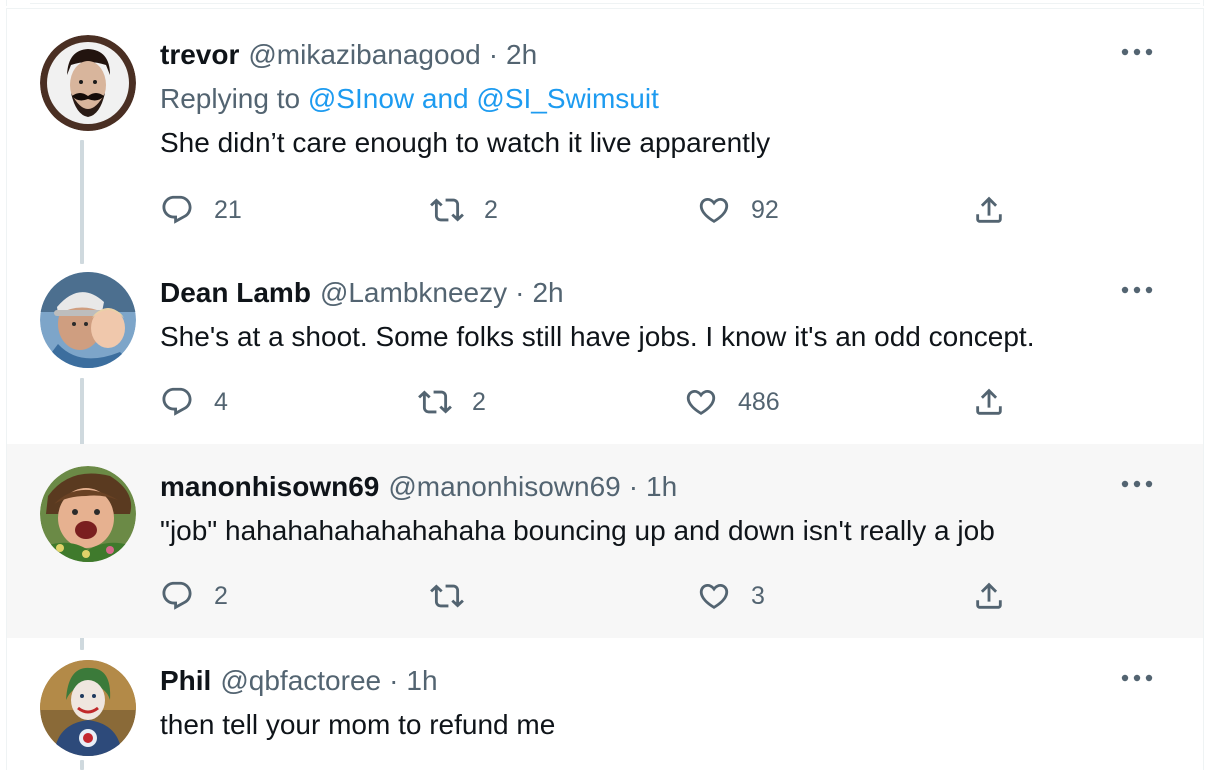 Image resolution: width=1230 pixels, height=770 pixels. Describe the element at coordinates (738, 210) in the screenshot. I see `like-button: 92` at that location.